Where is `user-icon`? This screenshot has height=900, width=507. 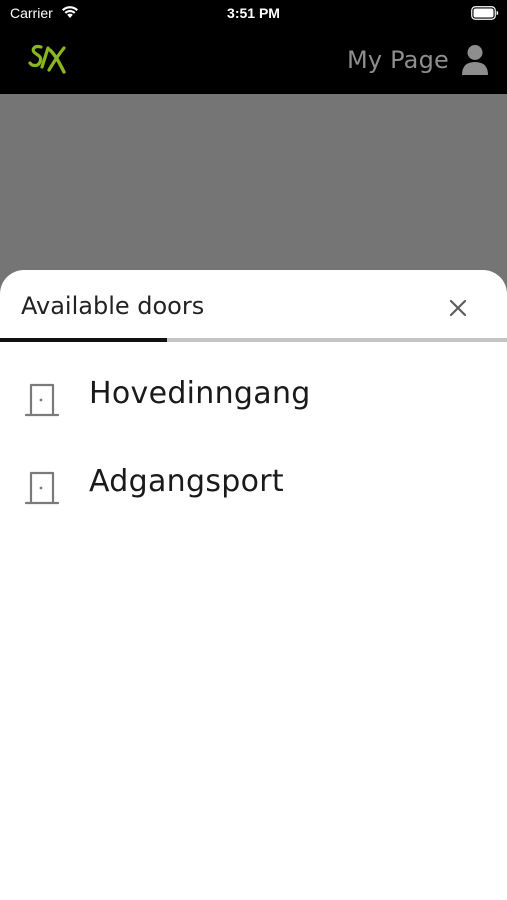
user-icon is located at coordinates (475, 60).